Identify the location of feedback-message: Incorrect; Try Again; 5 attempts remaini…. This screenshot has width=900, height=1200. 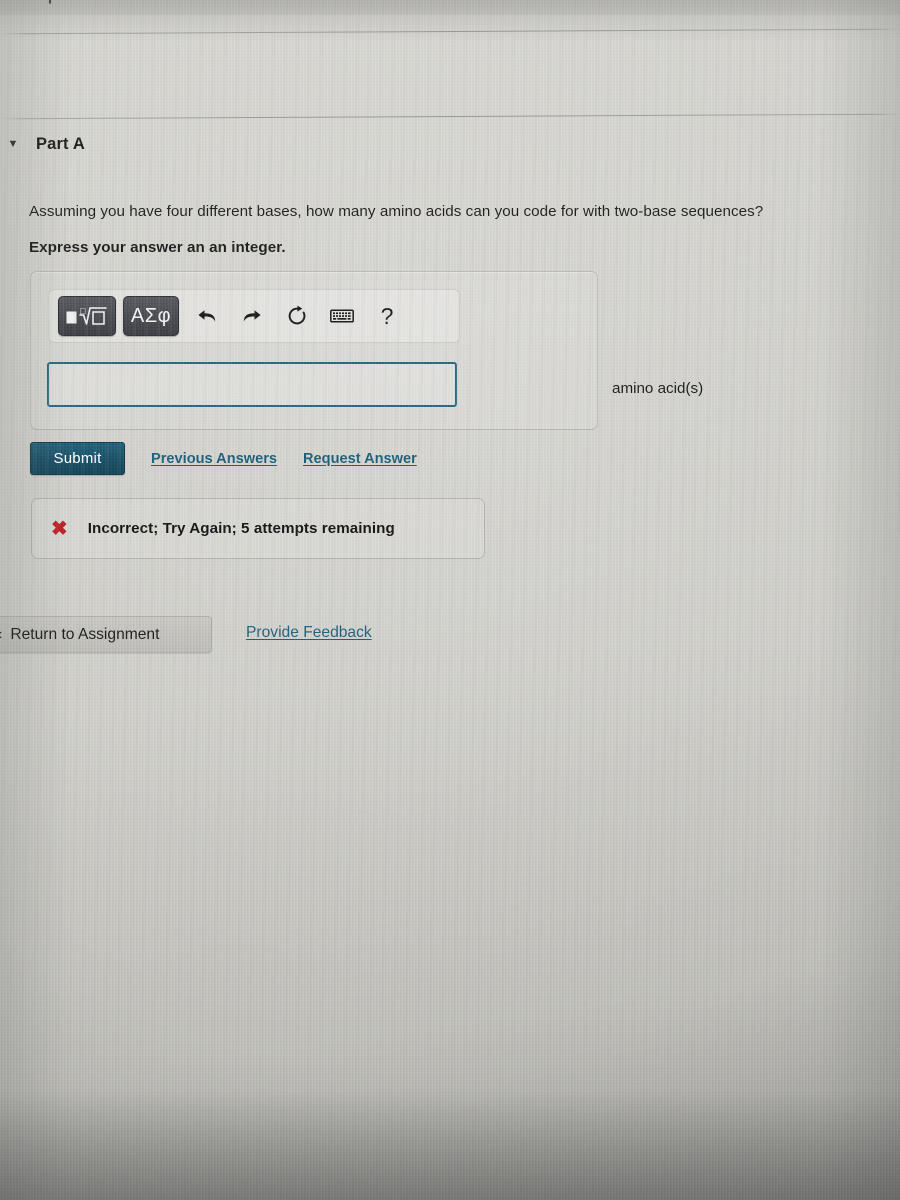
(241, 528).